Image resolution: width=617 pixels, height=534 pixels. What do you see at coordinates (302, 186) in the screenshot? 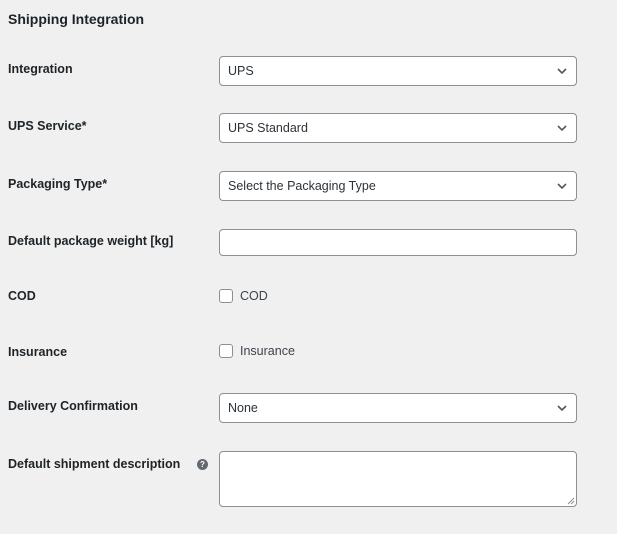
I see `packaging-type-value: Select the Packaging Type` at bounding box center [302, 186].